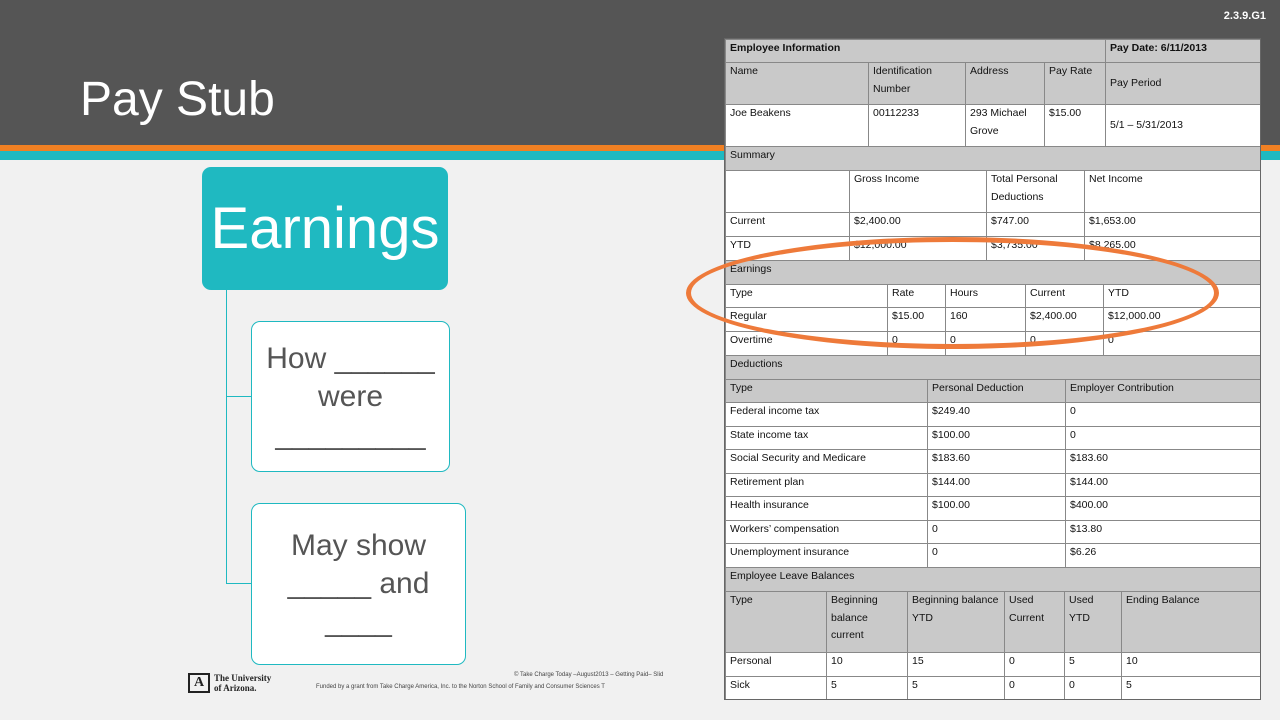 This screenshot has width=1280, height=720. What do you see at coordinates (797, 83) in the screenshot?
I see `column-header: Name` at bounding box center [797, 83].